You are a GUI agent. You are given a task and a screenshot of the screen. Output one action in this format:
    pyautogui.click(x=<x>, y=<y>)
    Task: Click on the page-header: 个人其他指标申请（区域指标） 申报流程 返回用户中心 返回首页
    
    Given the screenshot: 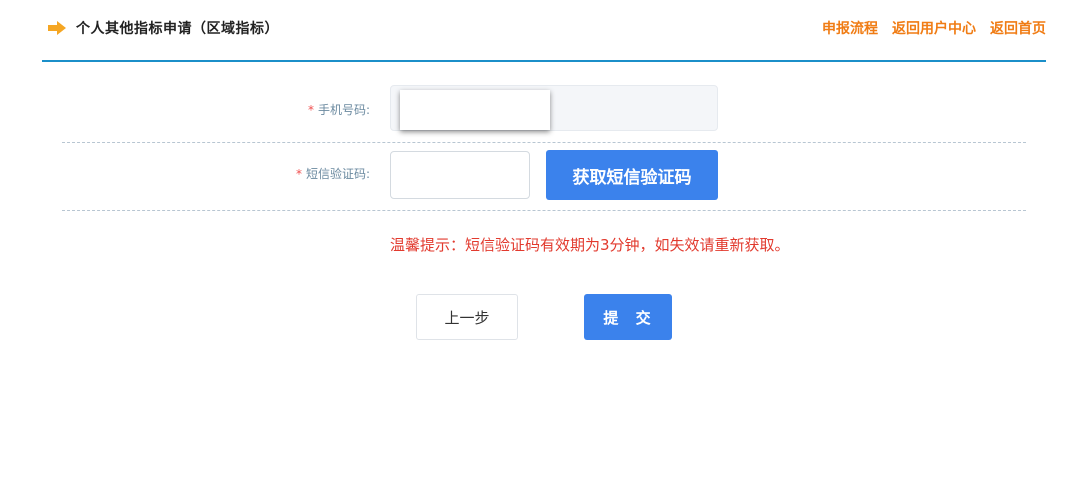 What is the action you would take?
    pyautogui.click(x=544, y=31)
    